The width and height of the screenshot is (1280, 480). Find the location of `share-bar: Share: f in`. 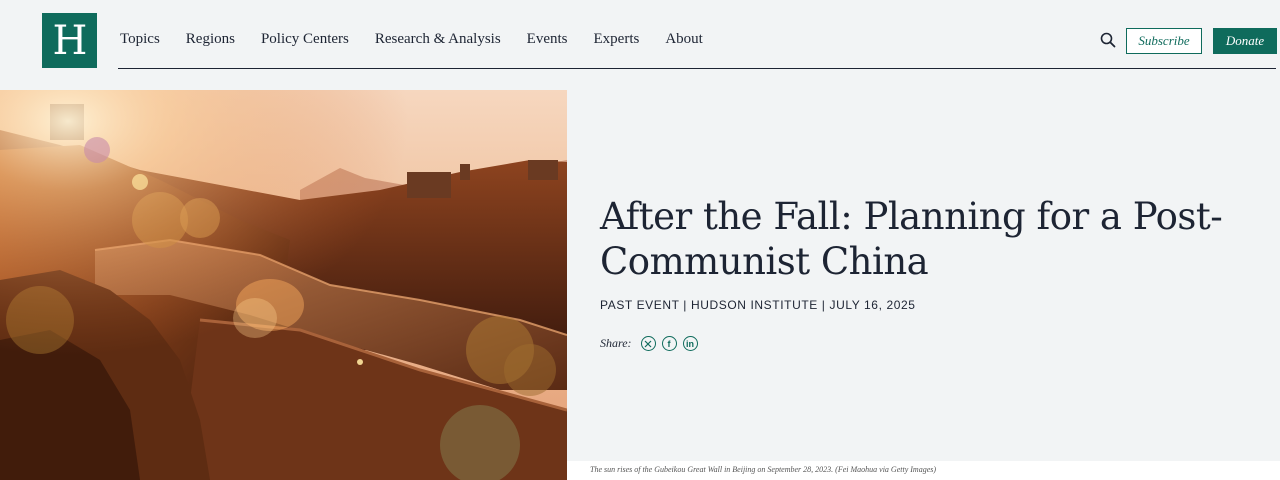

share-bar: Share: f in is located at coordinates (652, 343).